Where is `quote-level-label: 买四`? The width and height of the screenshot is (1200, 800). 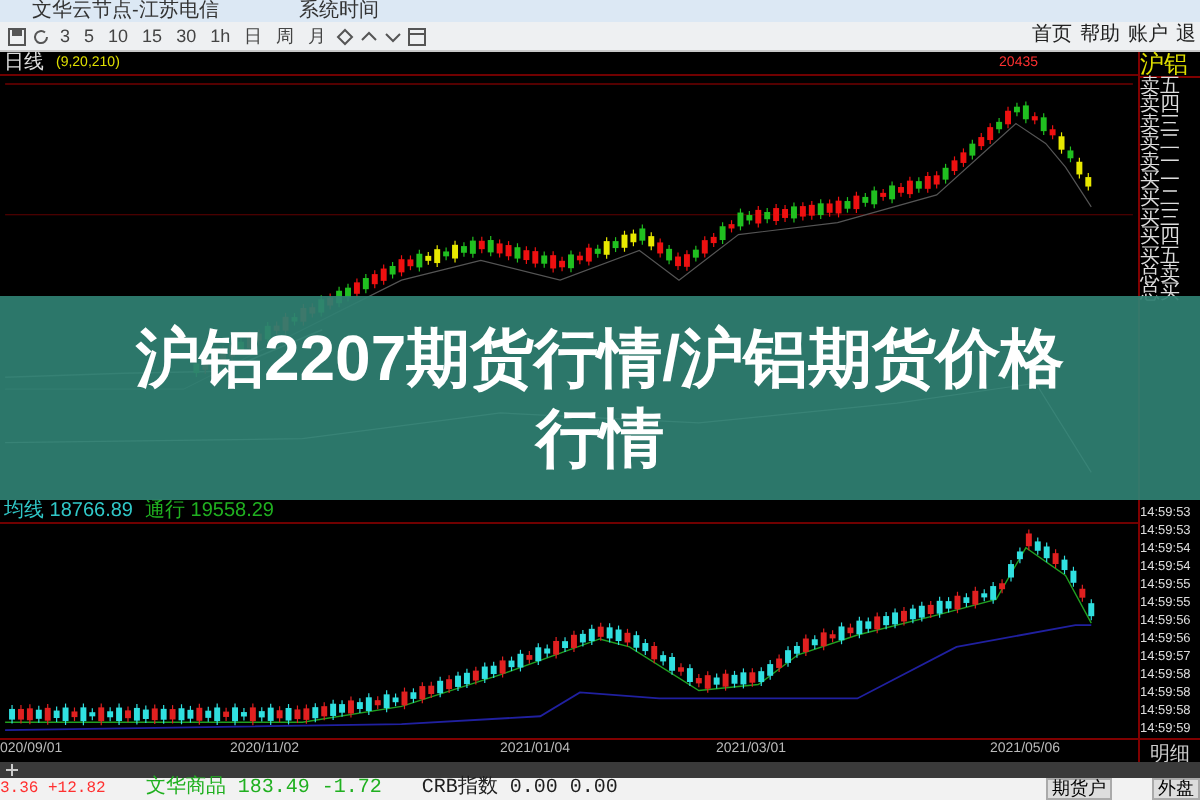 quote-level-label: 买四 is located at coordinates (1161, 238).